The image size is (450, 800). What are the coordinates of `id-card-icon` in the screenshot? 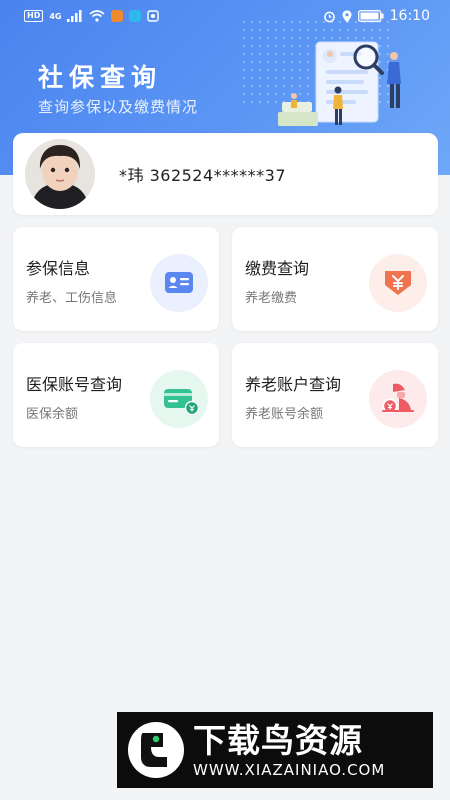 It's located at (179, 283).